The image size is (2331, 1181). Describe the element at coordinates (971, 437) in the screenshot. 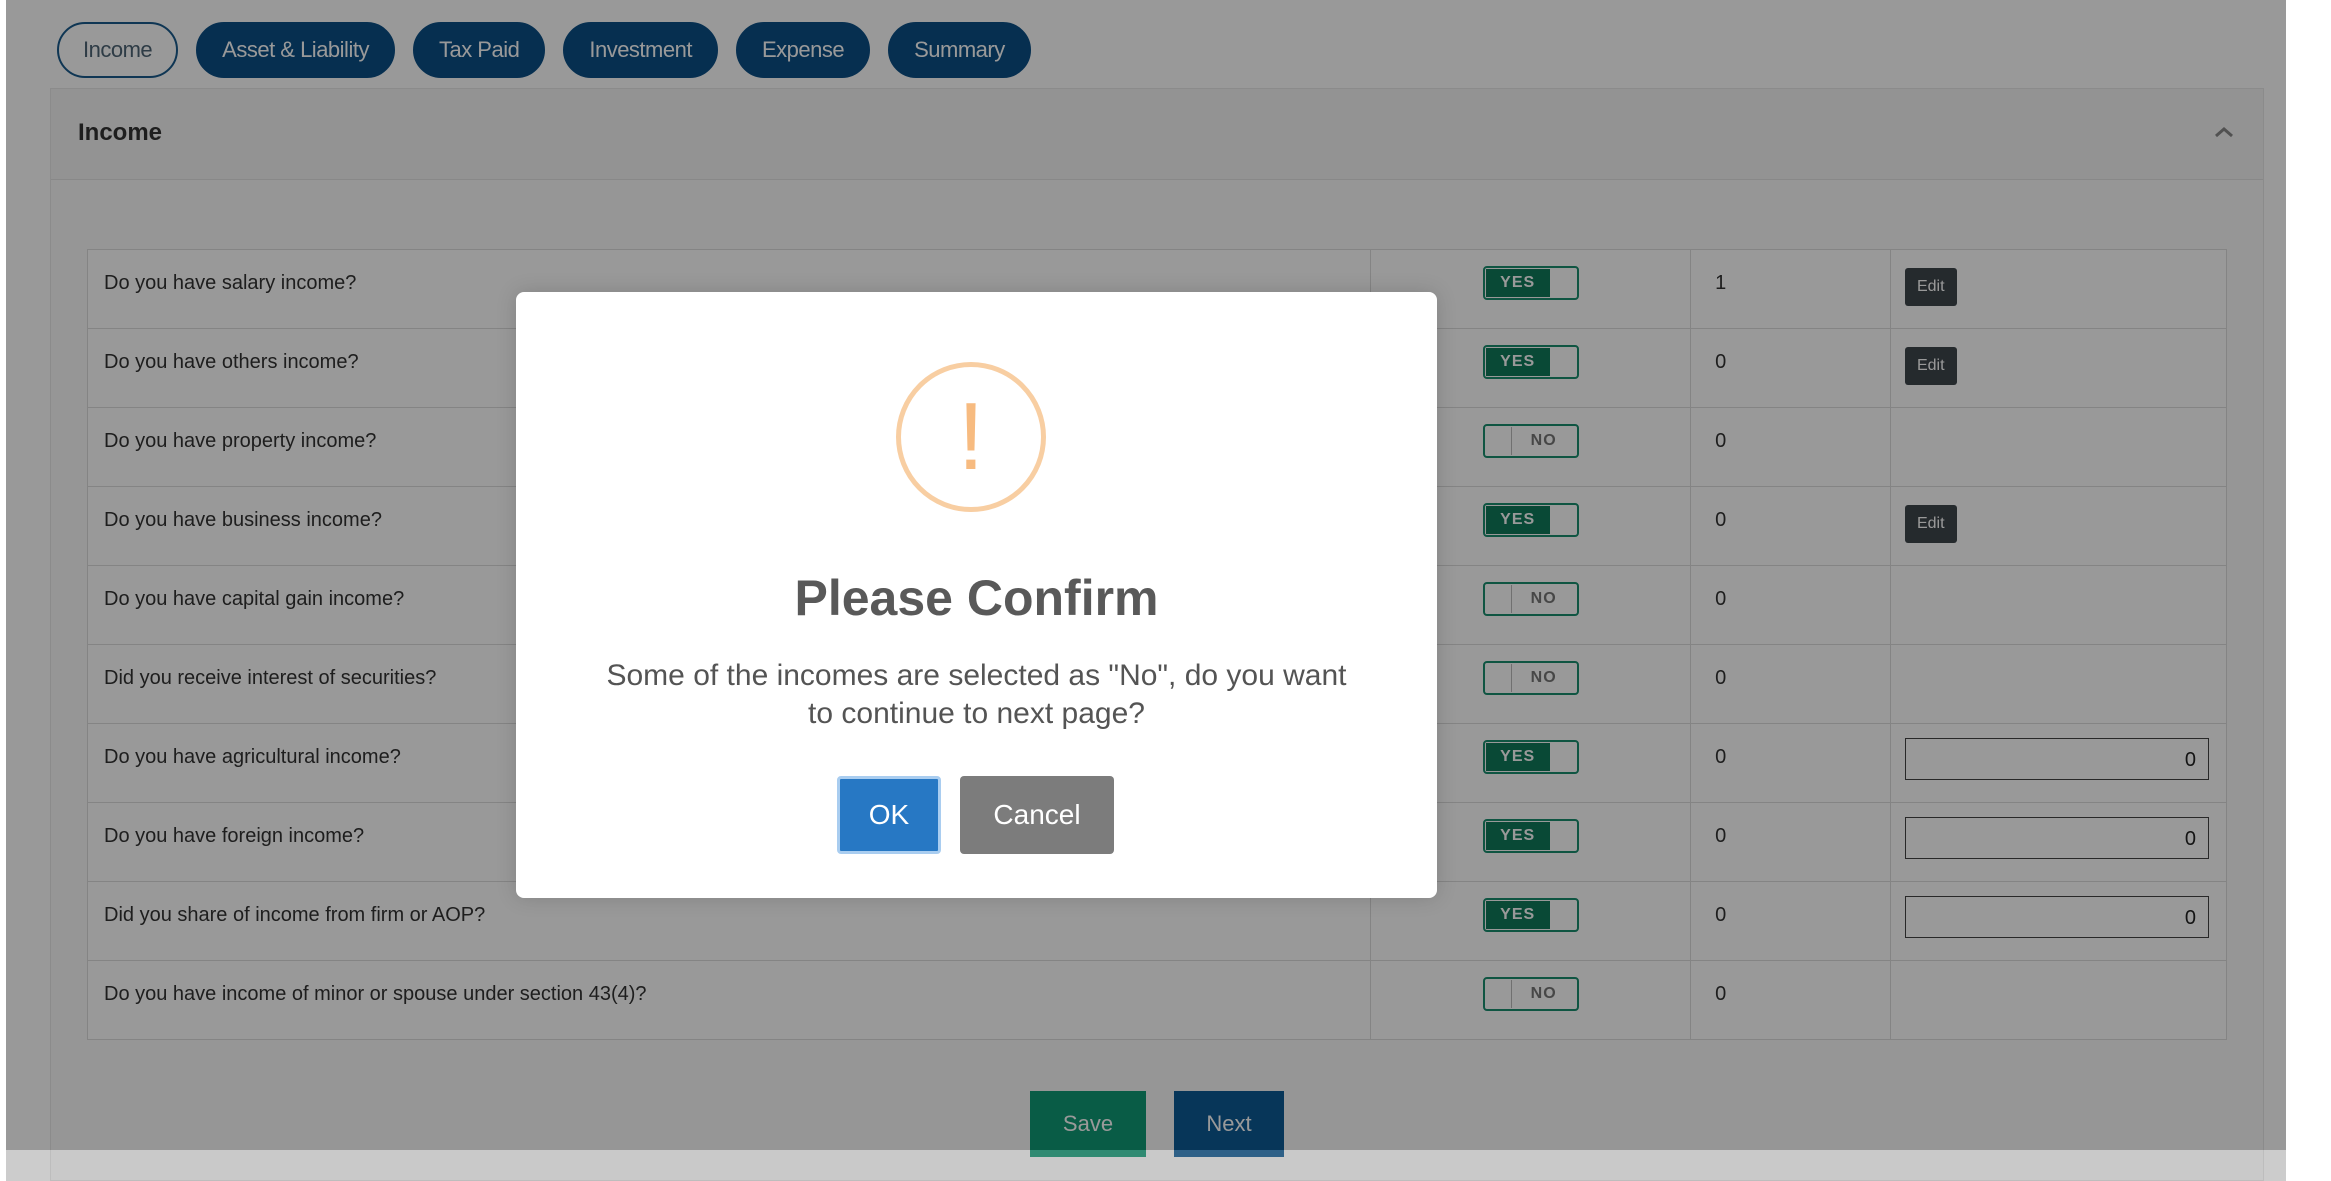

I see `exclamation-icon: !` at that location.